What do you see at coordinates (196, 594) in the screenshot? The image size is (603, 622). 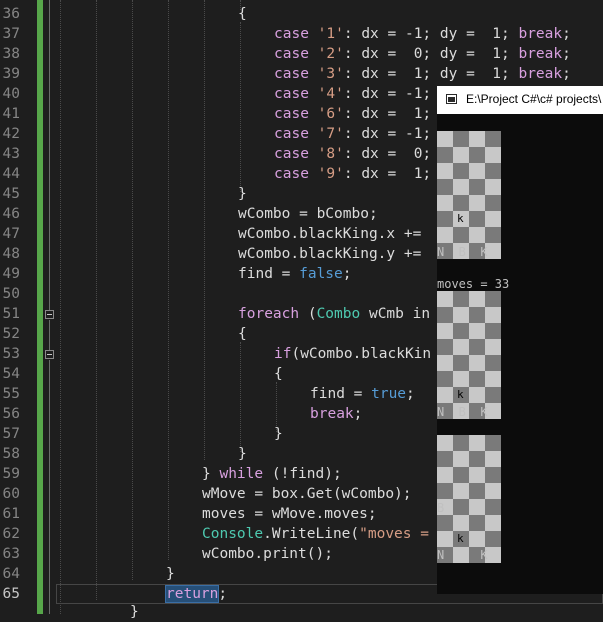 I see `code-line-65: return;` at bounding box center [196, 594].